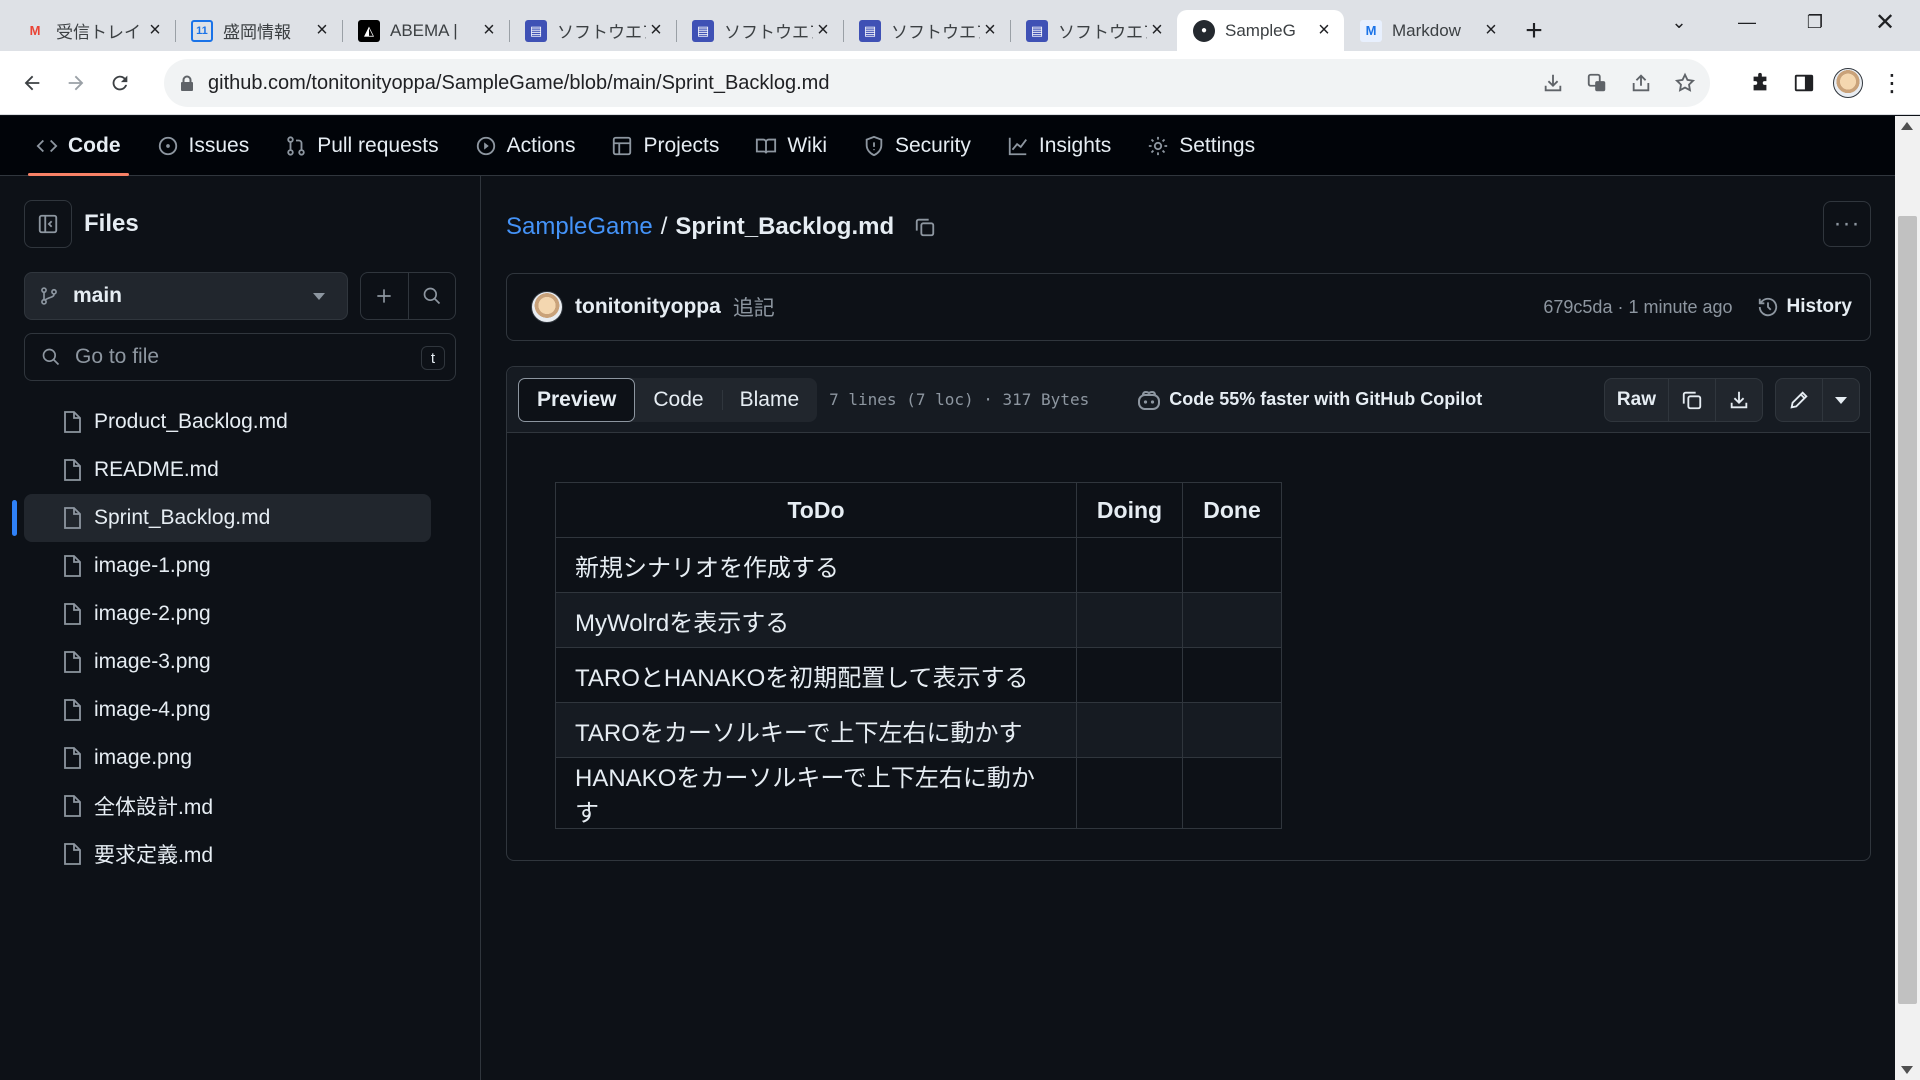  Describe the element at coordinates (754, 307) in the screenshot. I see `commit-message: 追記` at that location.